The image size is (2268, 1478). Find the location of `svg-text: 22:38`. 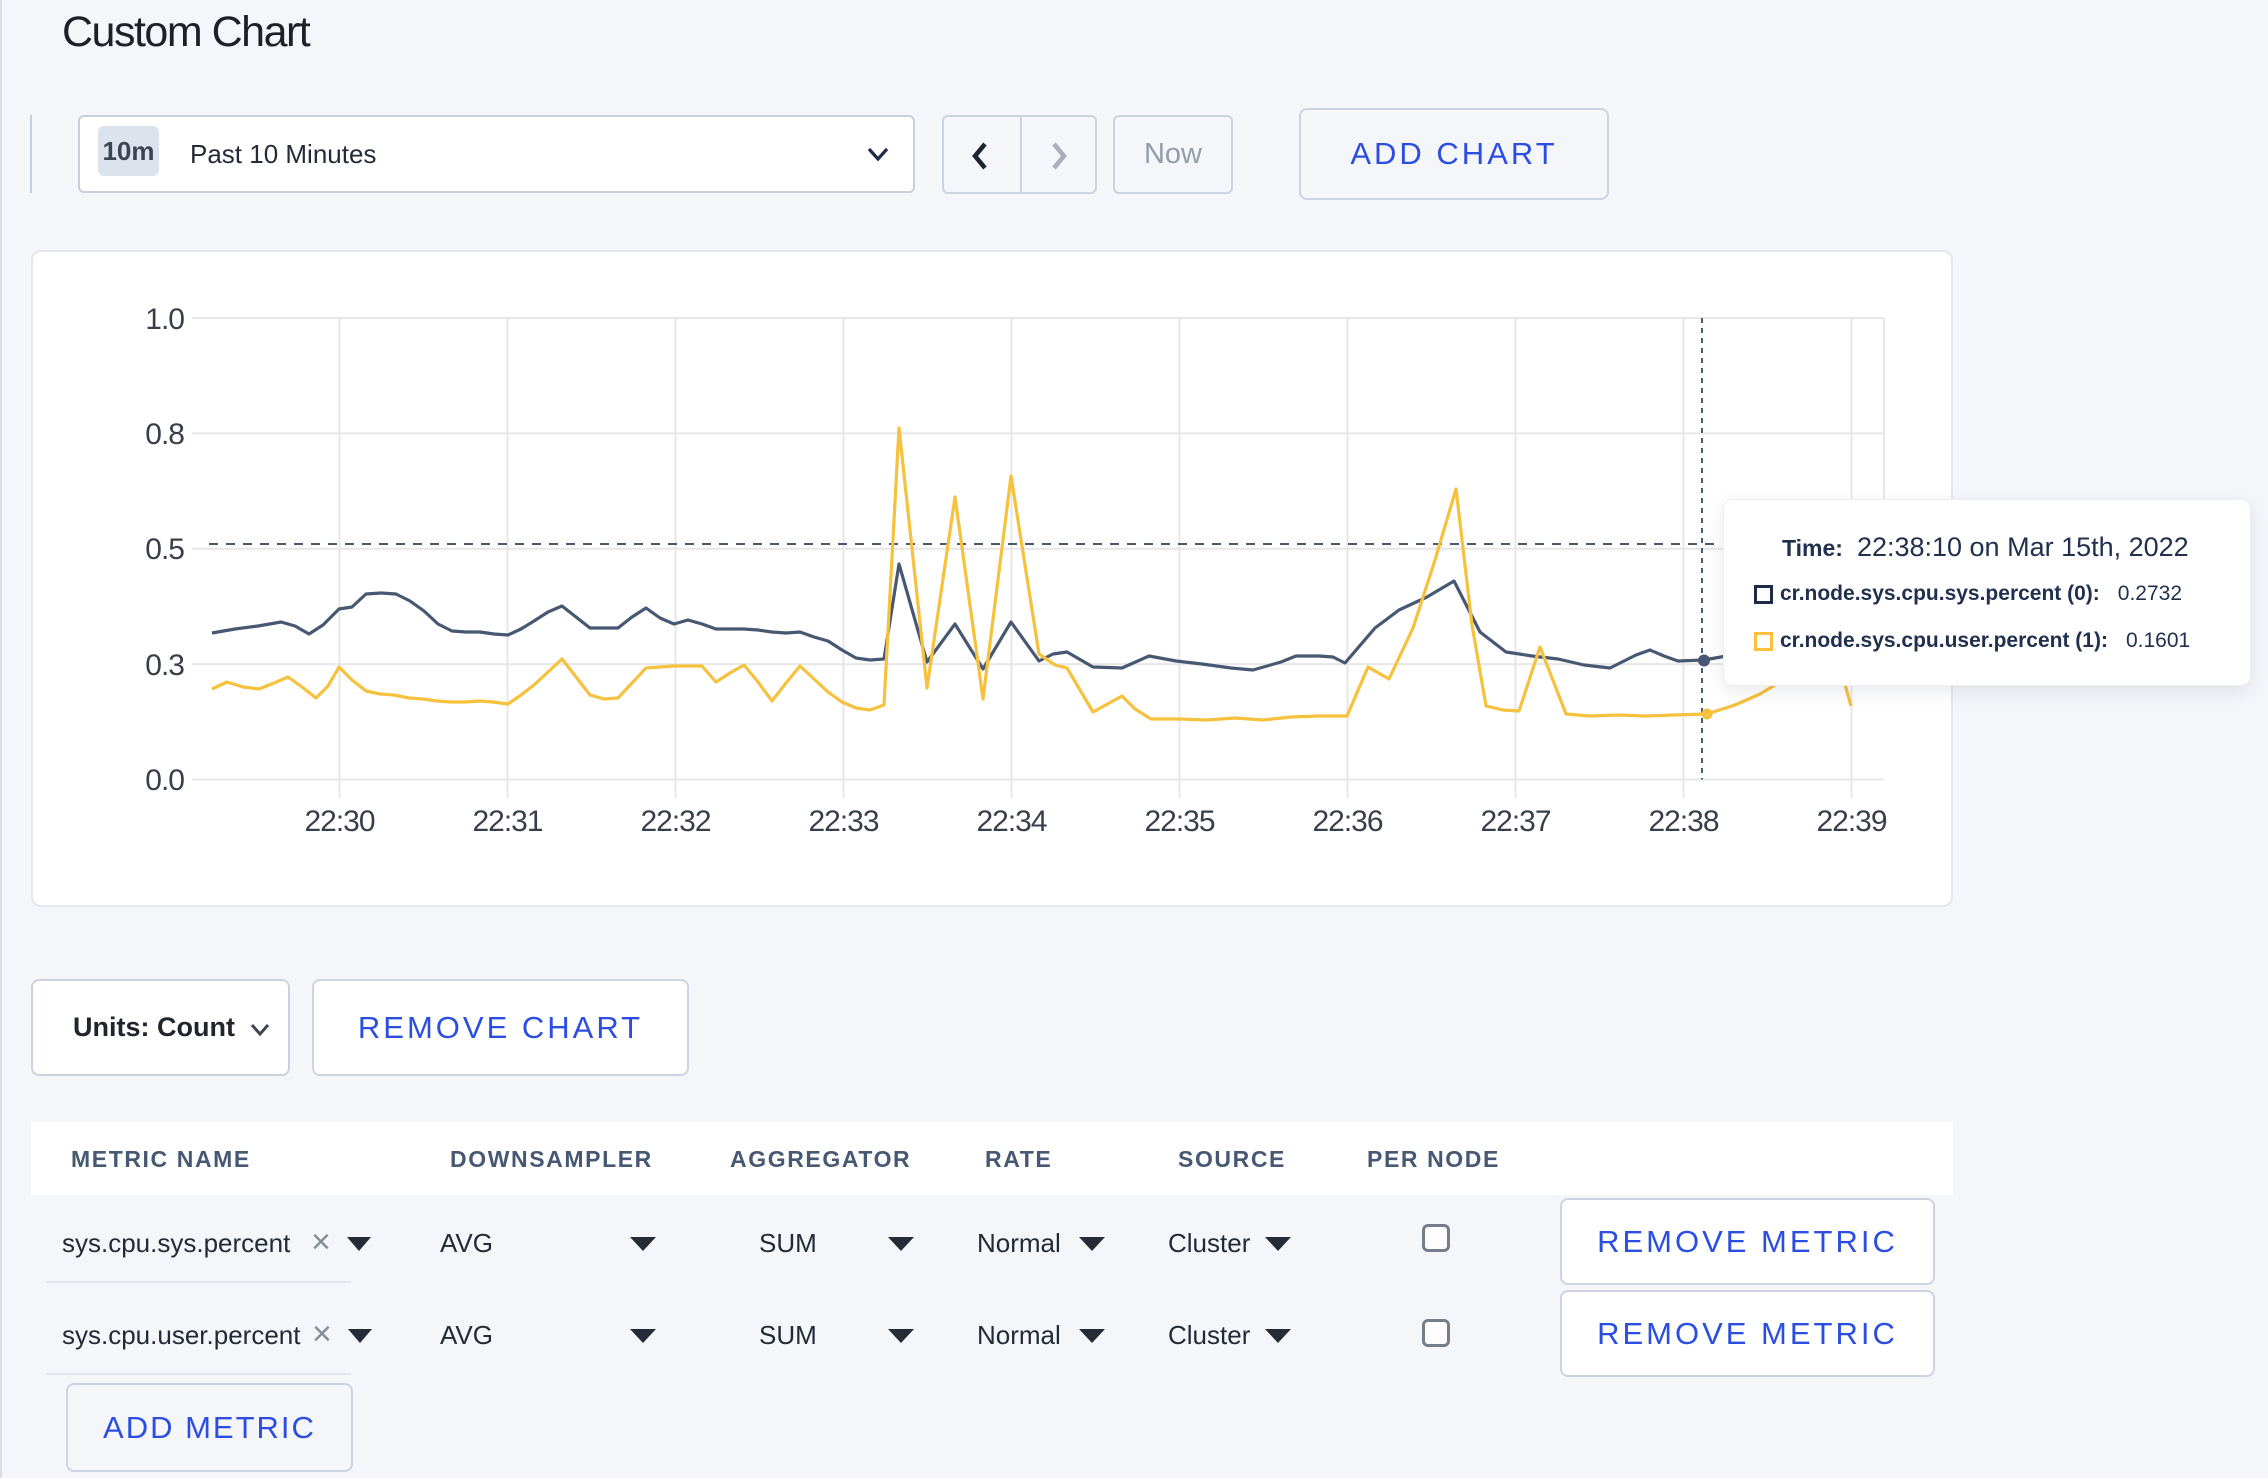

svg-text: 22:38 is located at coordinates (1683, 821).